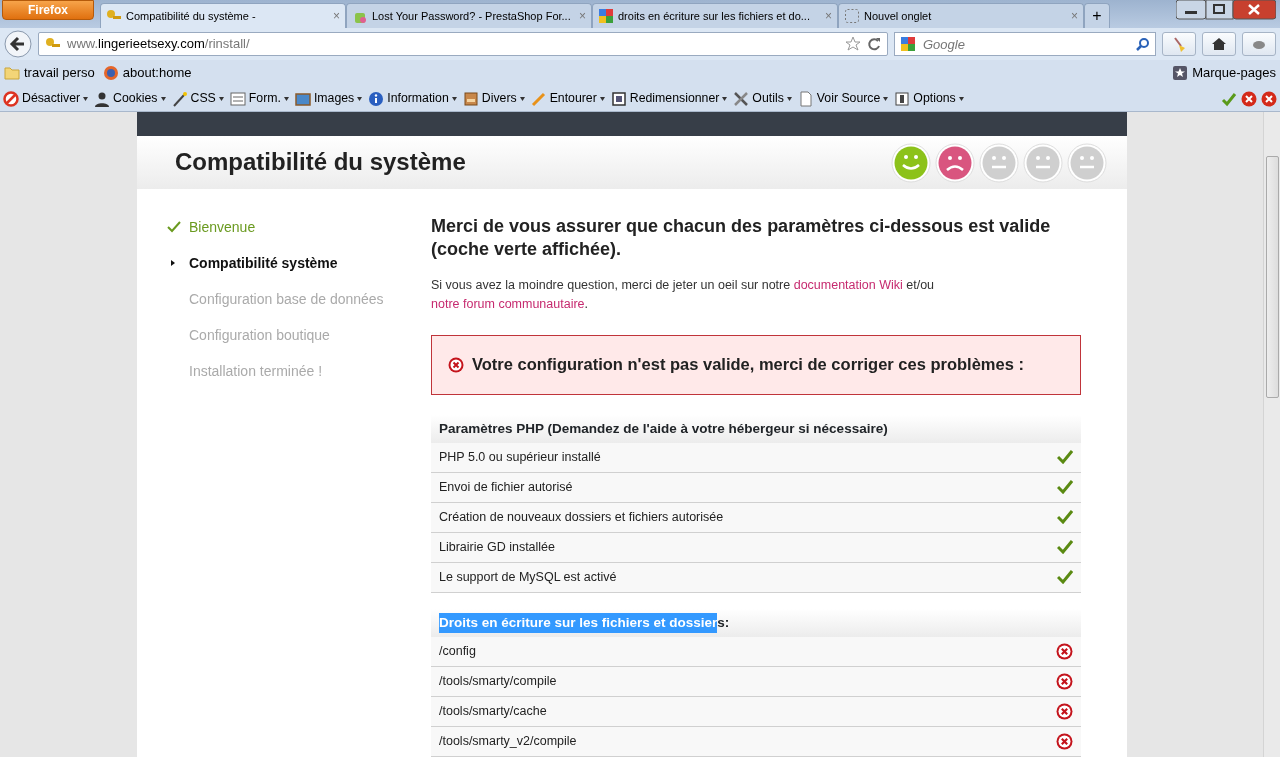  Describe the element at coordinates (497, 547) in the screenshot. I see `requirement-label: Librairie GD installée` at that location.